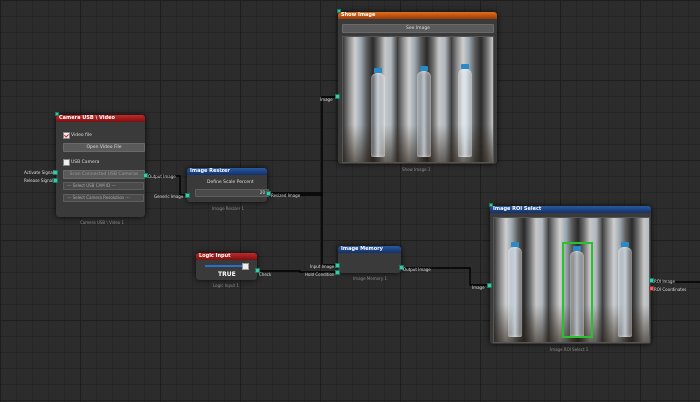 The width and height of the screenshot is (700, 402). I want to click on logic-slider-knob, so click(245, 266).